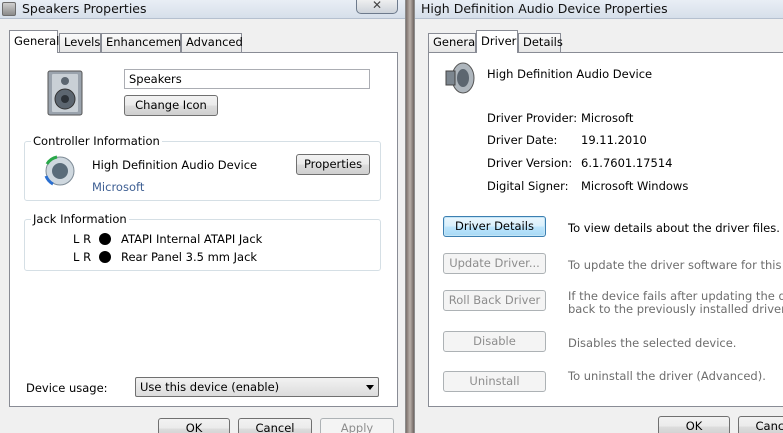 Image resolution: width=783 pixels, height=433 pixels. I want to click on tab-driver: Driver, so click(497, 41).